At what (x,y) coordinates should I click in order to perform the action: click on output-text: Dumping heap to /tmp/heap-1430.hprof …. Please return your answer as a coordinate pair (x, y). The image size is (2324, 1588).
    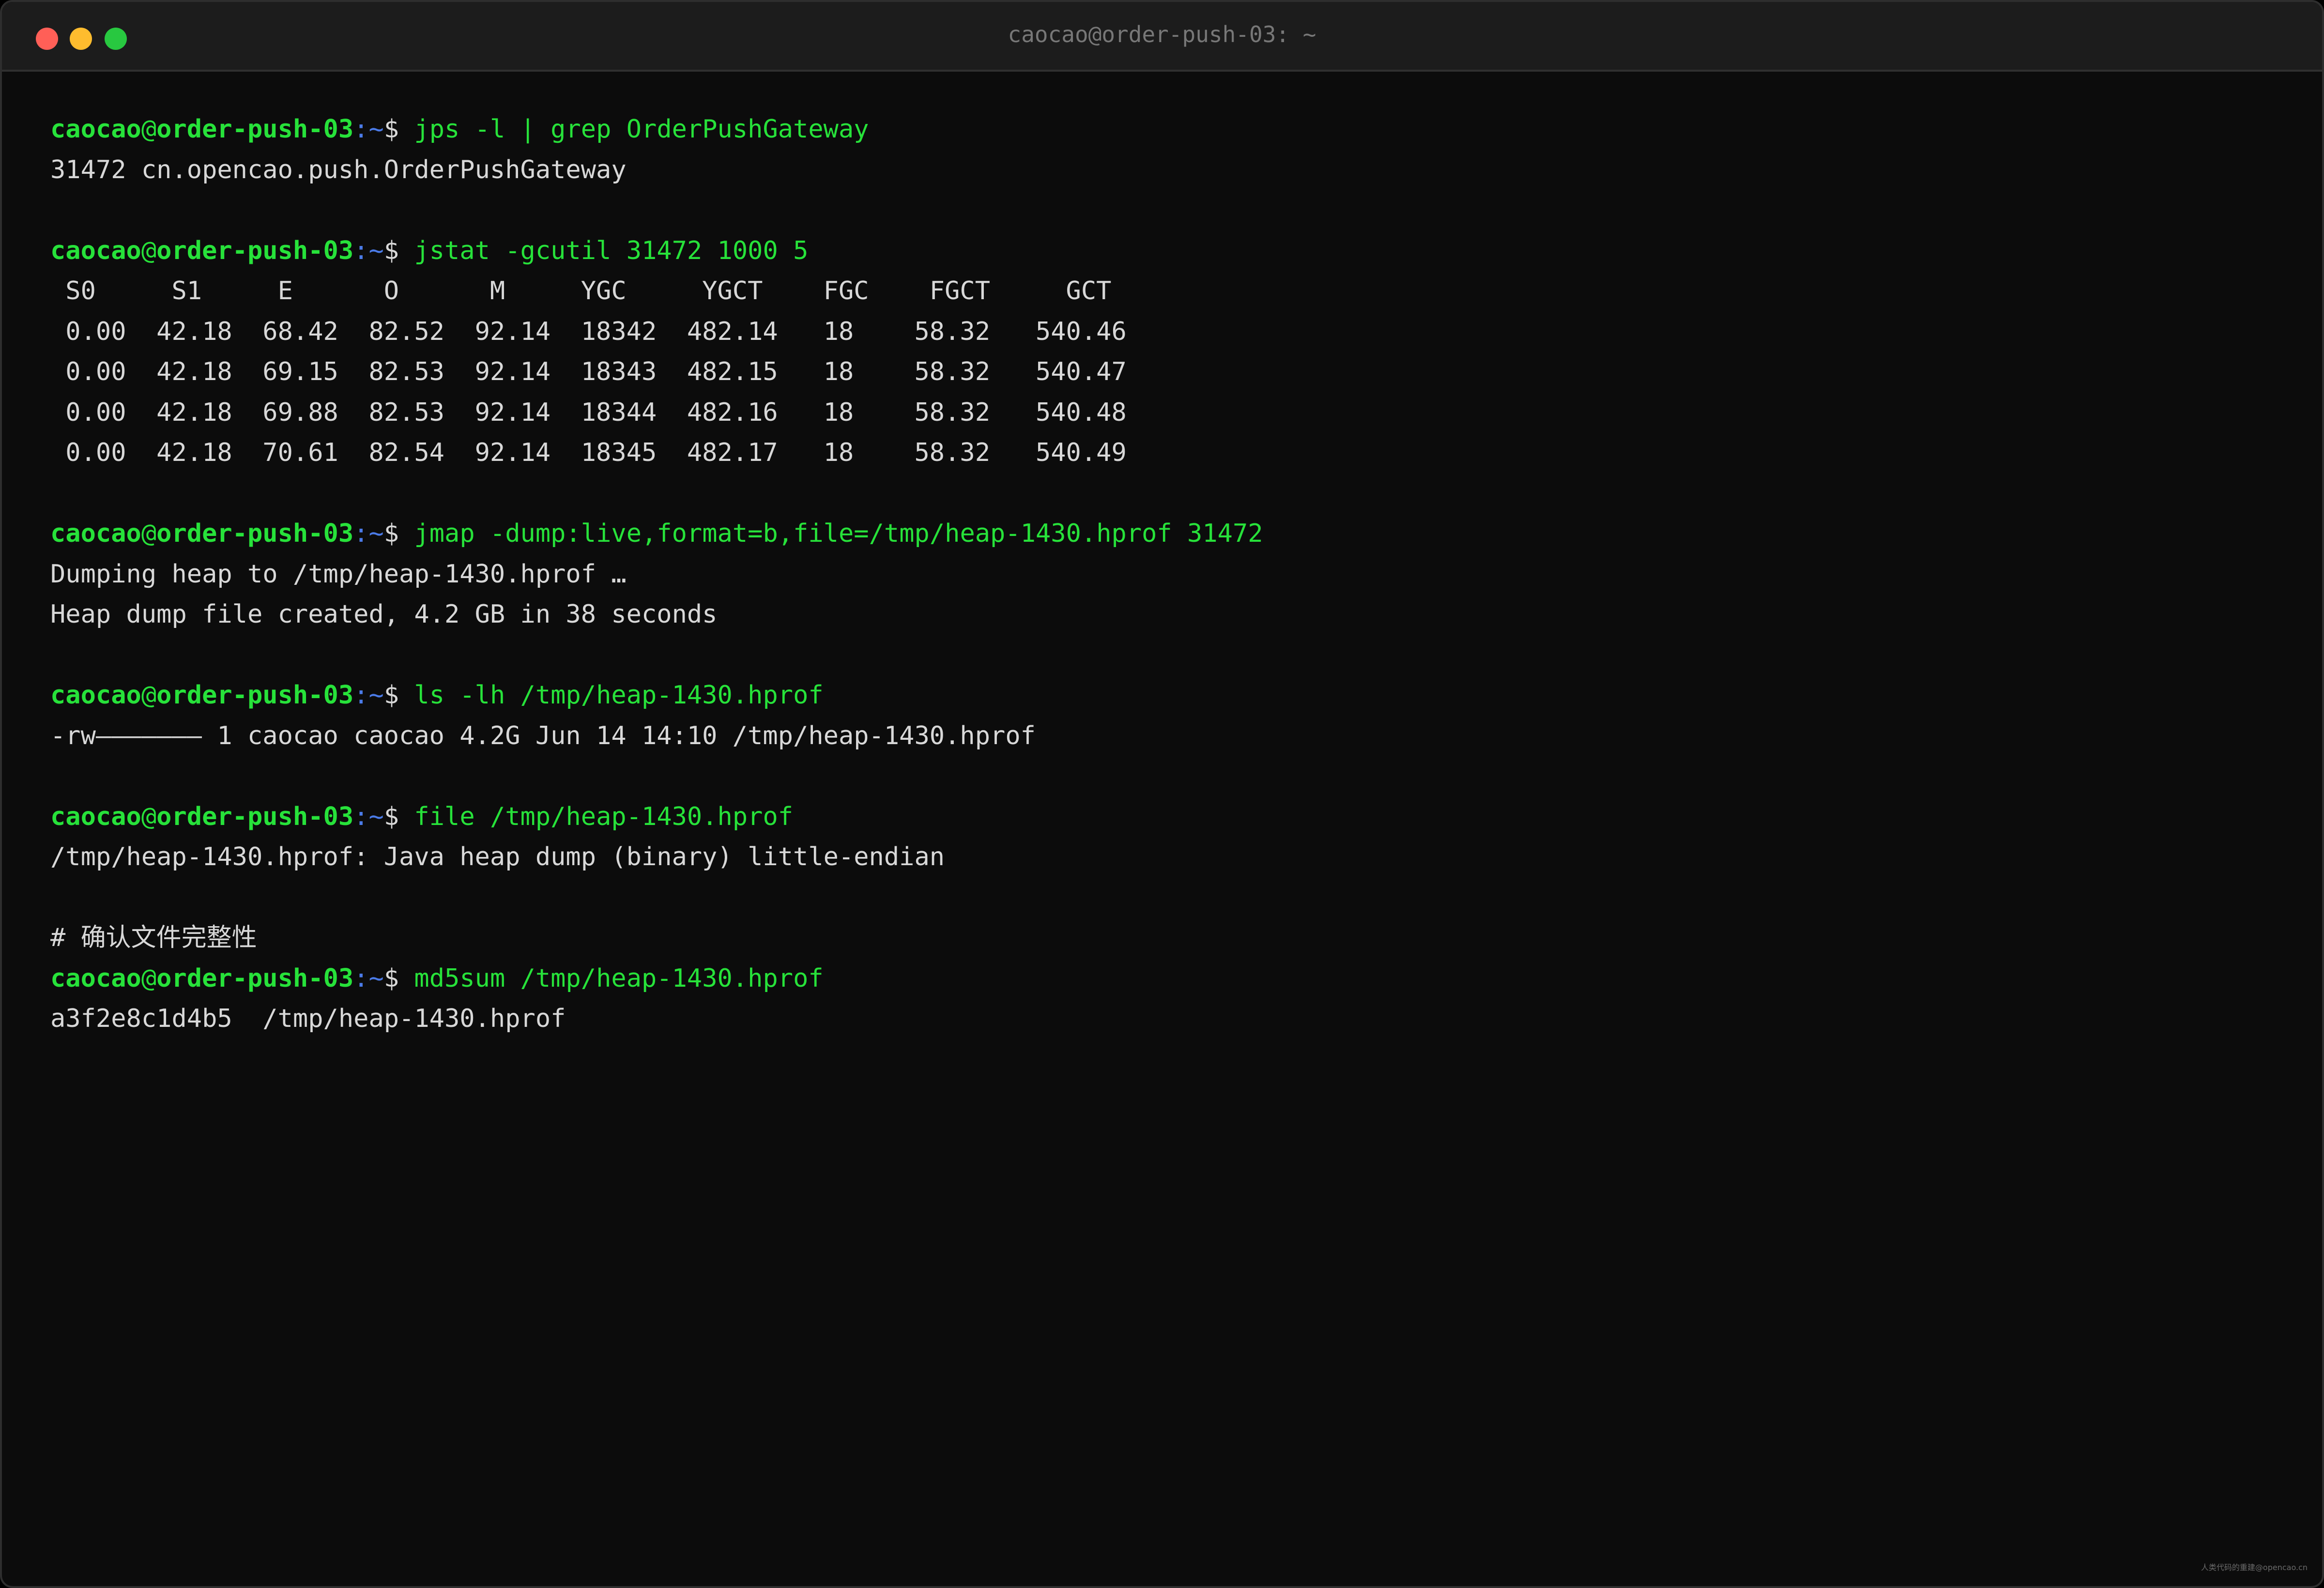
    Looking at the image, I should click on (338, 574).